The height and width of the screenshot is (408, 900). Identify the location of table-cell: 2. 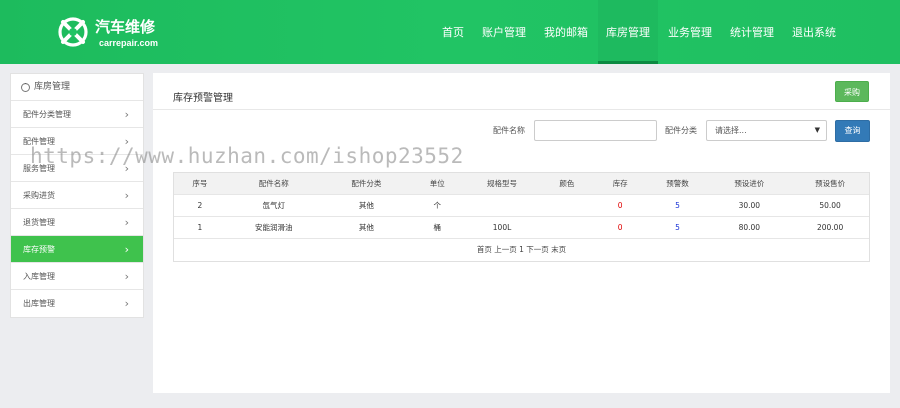
(200, 205).